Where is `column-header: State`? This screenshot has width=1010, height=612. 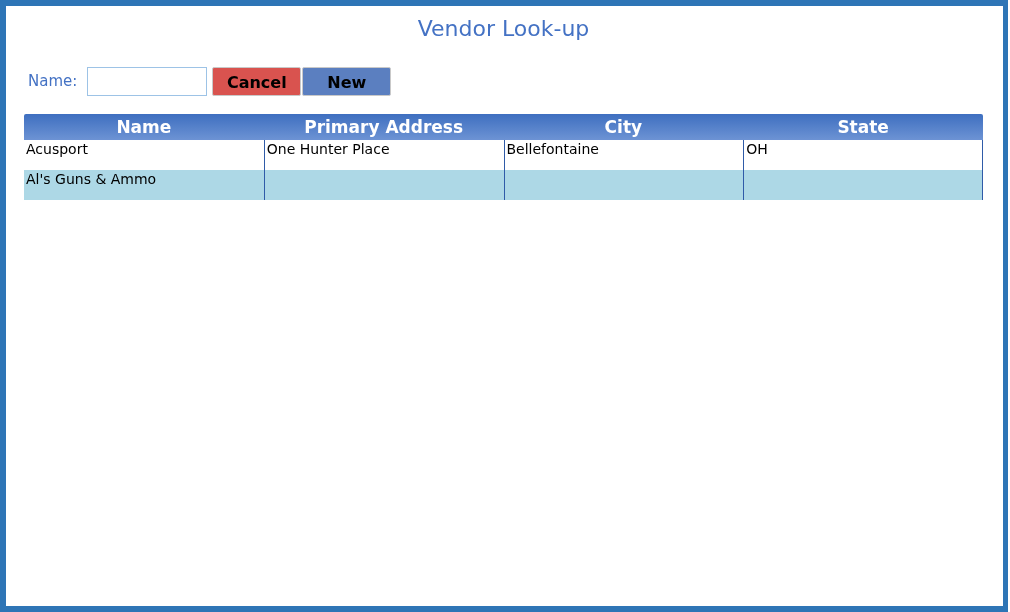 column-header: State is located at coordinates (863, 127).